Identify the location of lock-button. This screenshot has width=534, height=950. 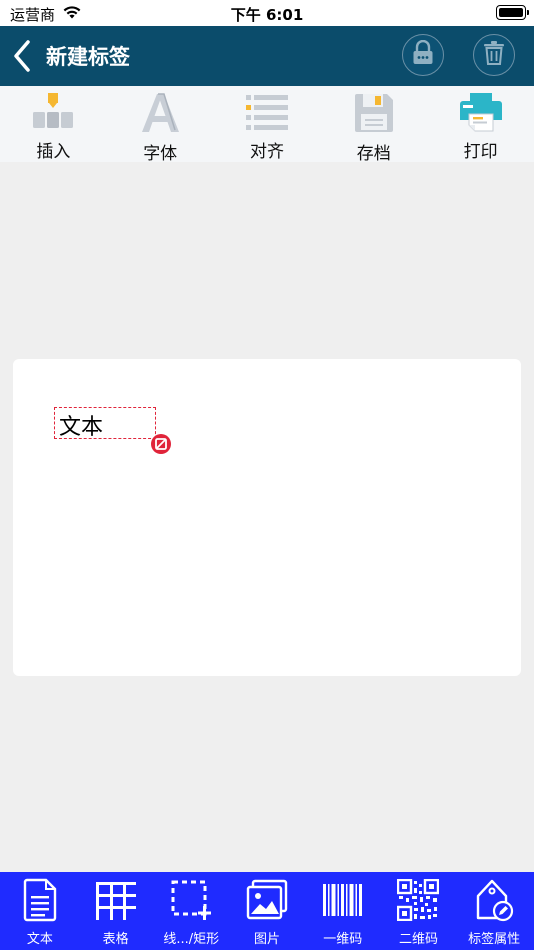
(423, 55).